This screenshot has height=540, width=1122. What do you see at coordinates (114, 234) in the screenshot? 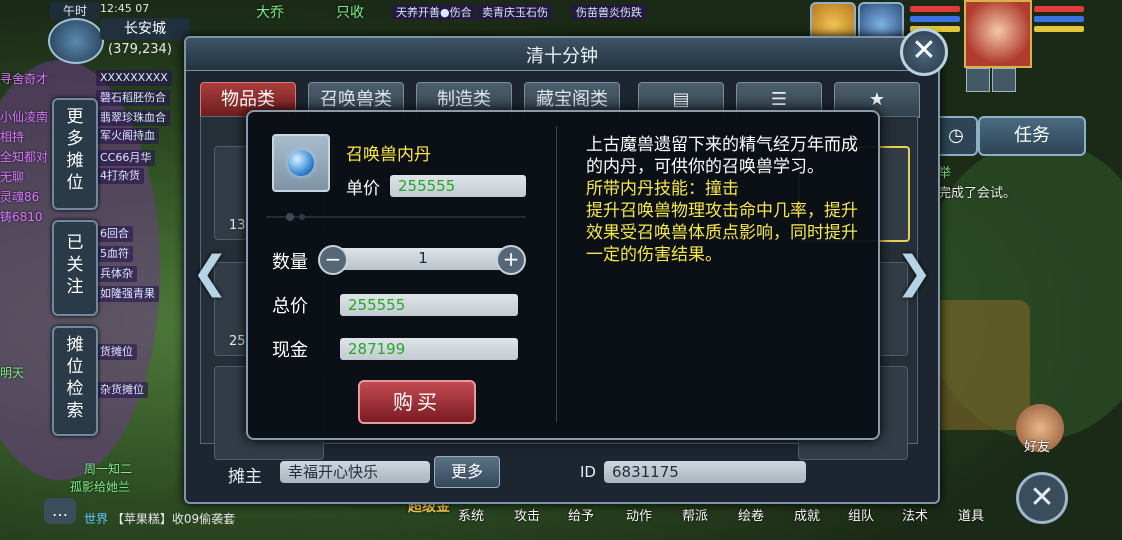
I see `stall-label: 6回合` at bounding box center [114, 234].